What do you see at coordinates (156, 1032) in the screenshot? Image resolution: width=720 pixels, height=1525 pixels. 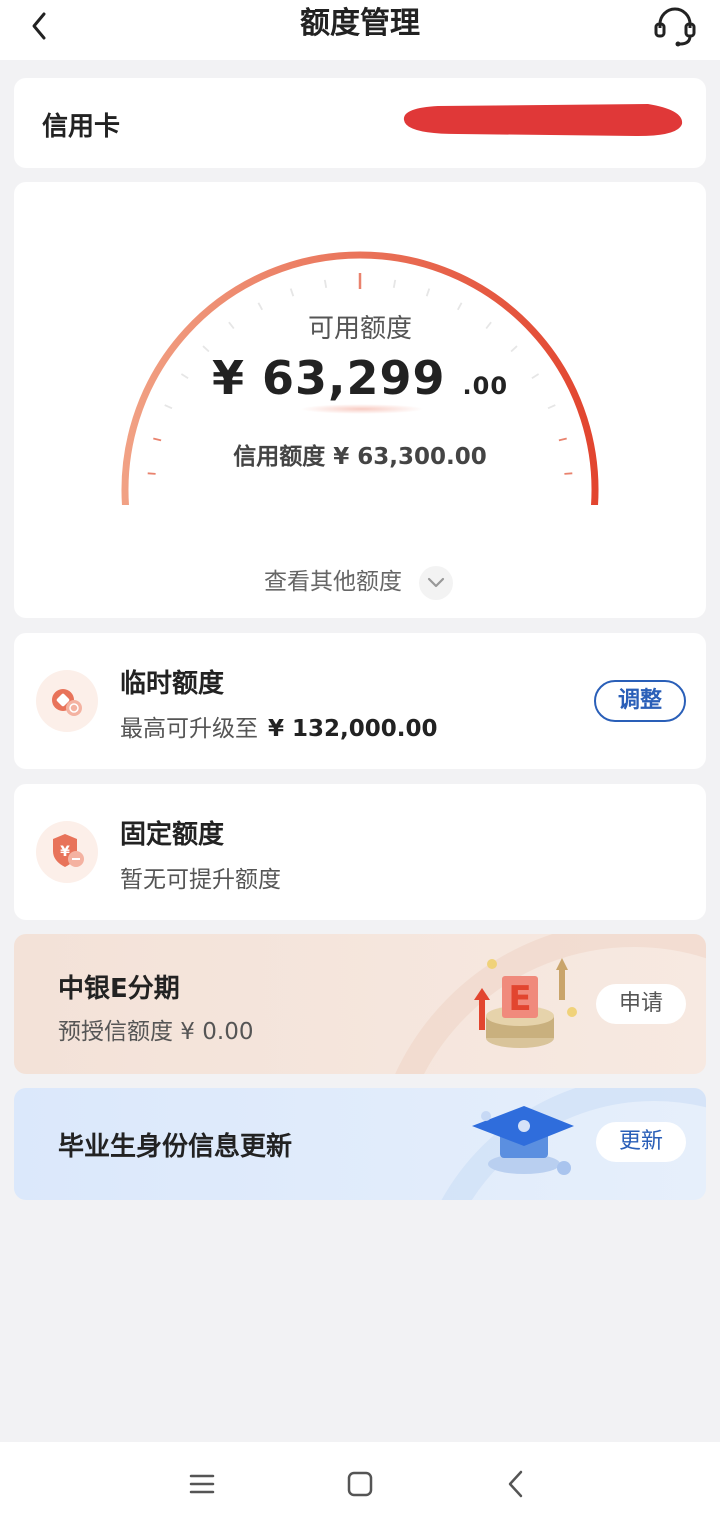 I see `installment-promo-subtitle: 预授信额度 ¥ 0.00` at bounding box center [156, 1032].